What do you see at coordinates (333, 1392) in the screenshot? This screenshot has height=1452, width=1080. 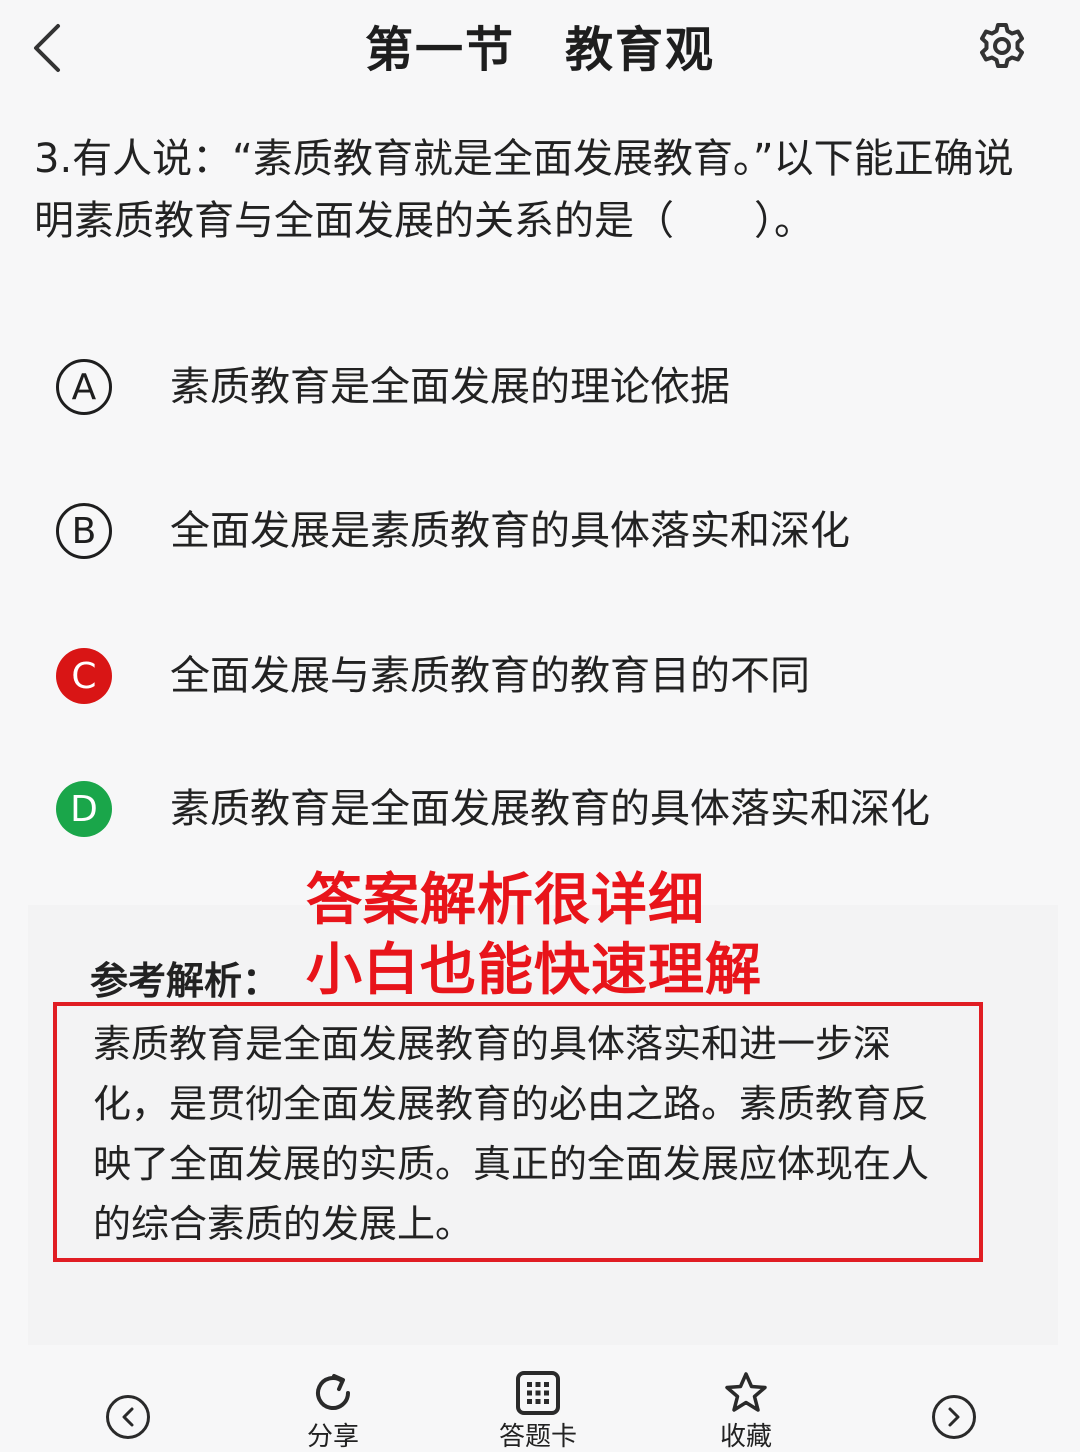 I see `share-icon` at bounding box center [333, 1392].